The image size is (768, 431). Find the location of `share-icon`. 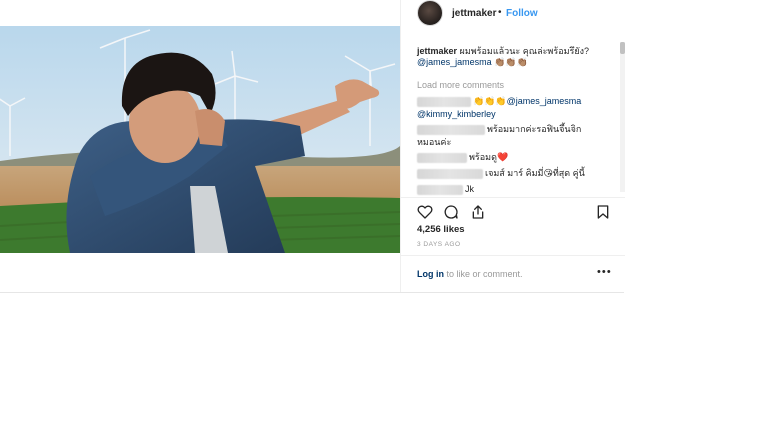

share-icon is located at coordinates (478, 212).